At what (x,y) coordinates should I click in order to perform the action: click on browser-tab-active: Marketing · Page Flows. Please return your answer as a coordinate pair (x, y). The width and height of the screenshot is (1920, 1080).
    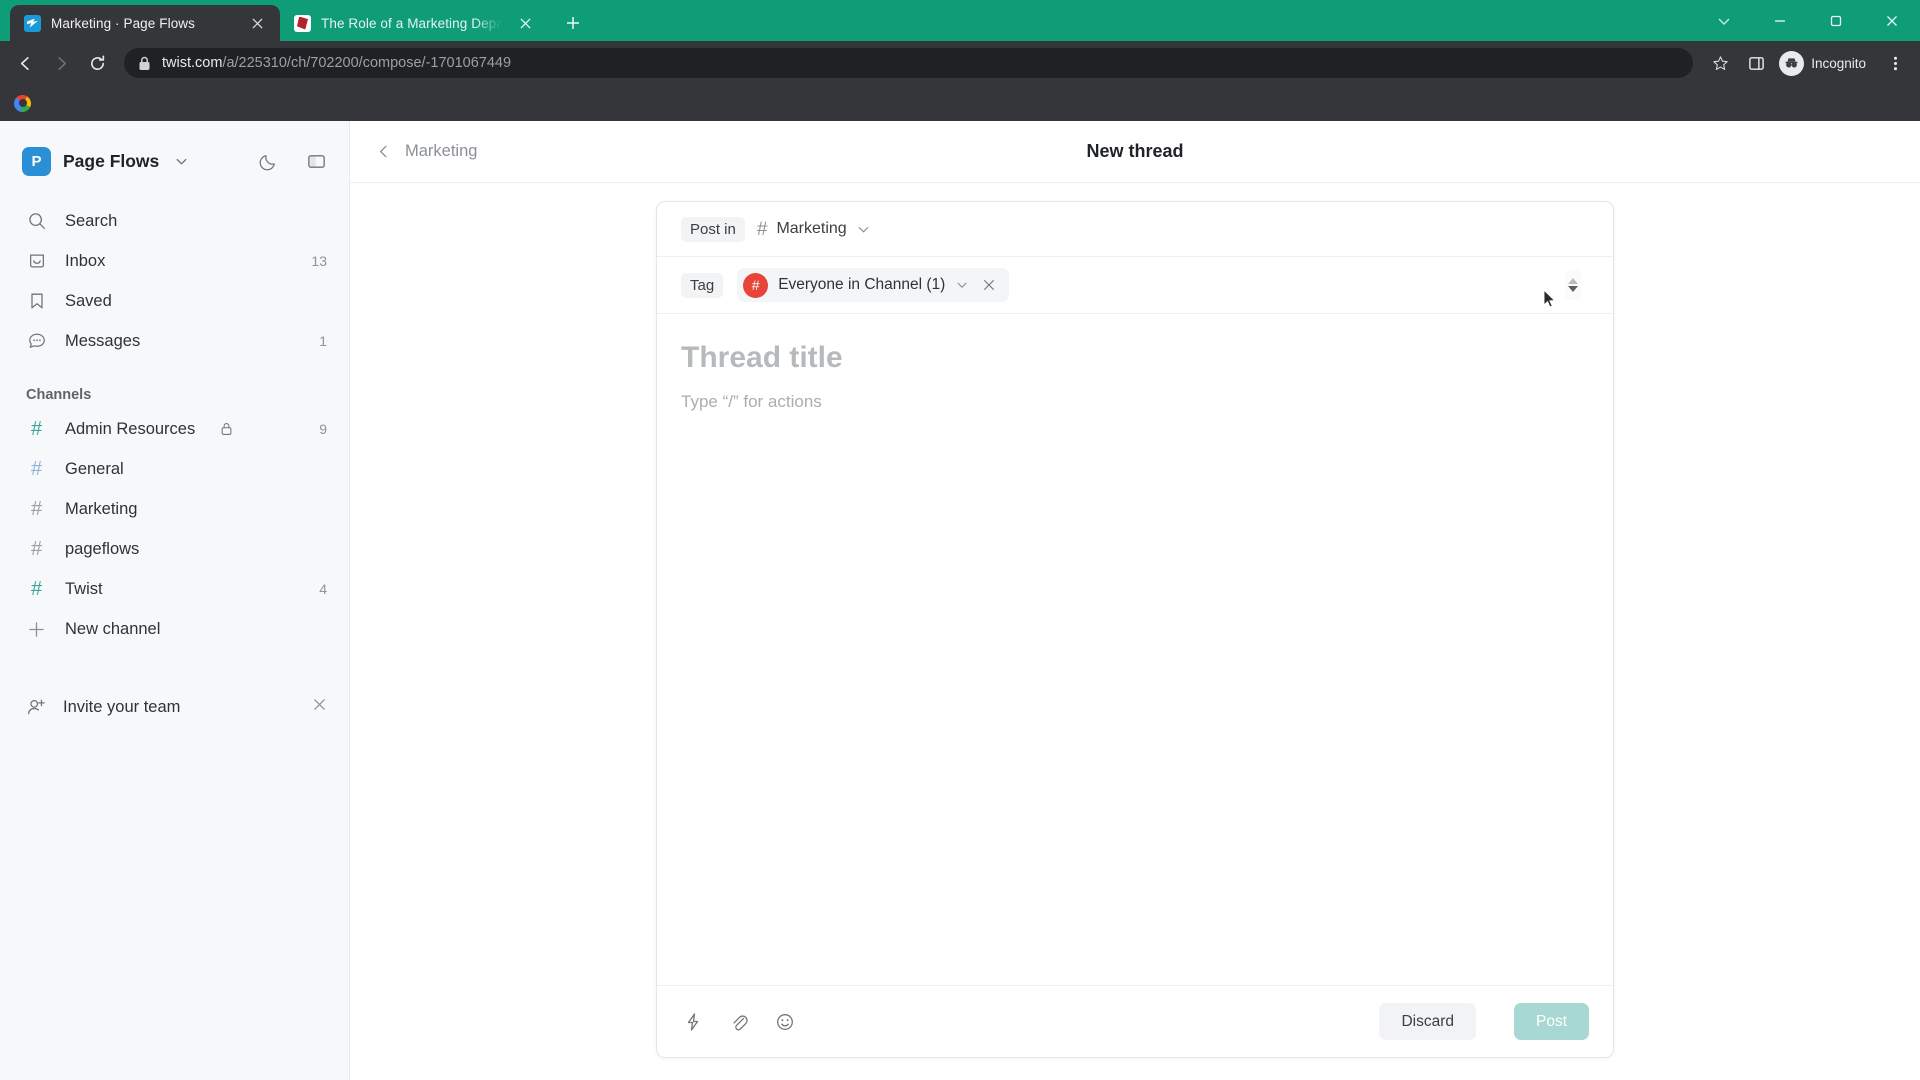
    Looking at the image, I should click on (145, 23).